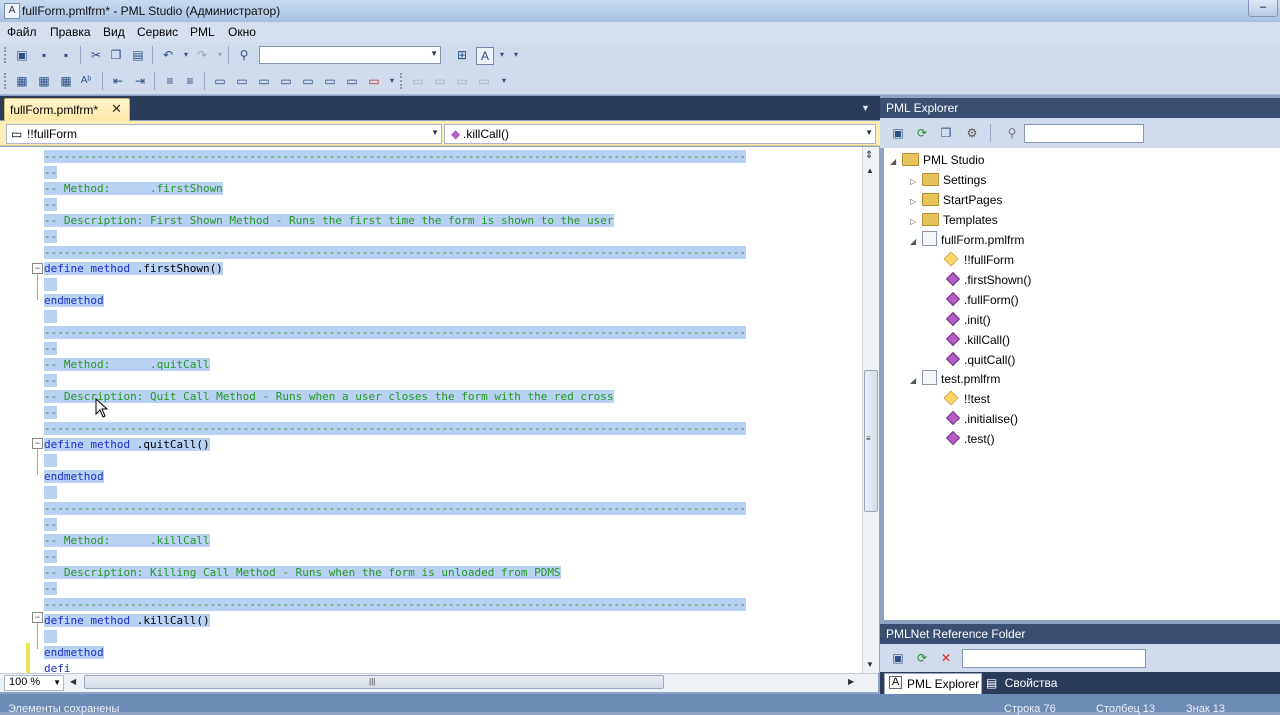  Describe the element at coordinates (954, 220) in the screenshot. I see `tree-item-templates: ▷ Templates` at that location.